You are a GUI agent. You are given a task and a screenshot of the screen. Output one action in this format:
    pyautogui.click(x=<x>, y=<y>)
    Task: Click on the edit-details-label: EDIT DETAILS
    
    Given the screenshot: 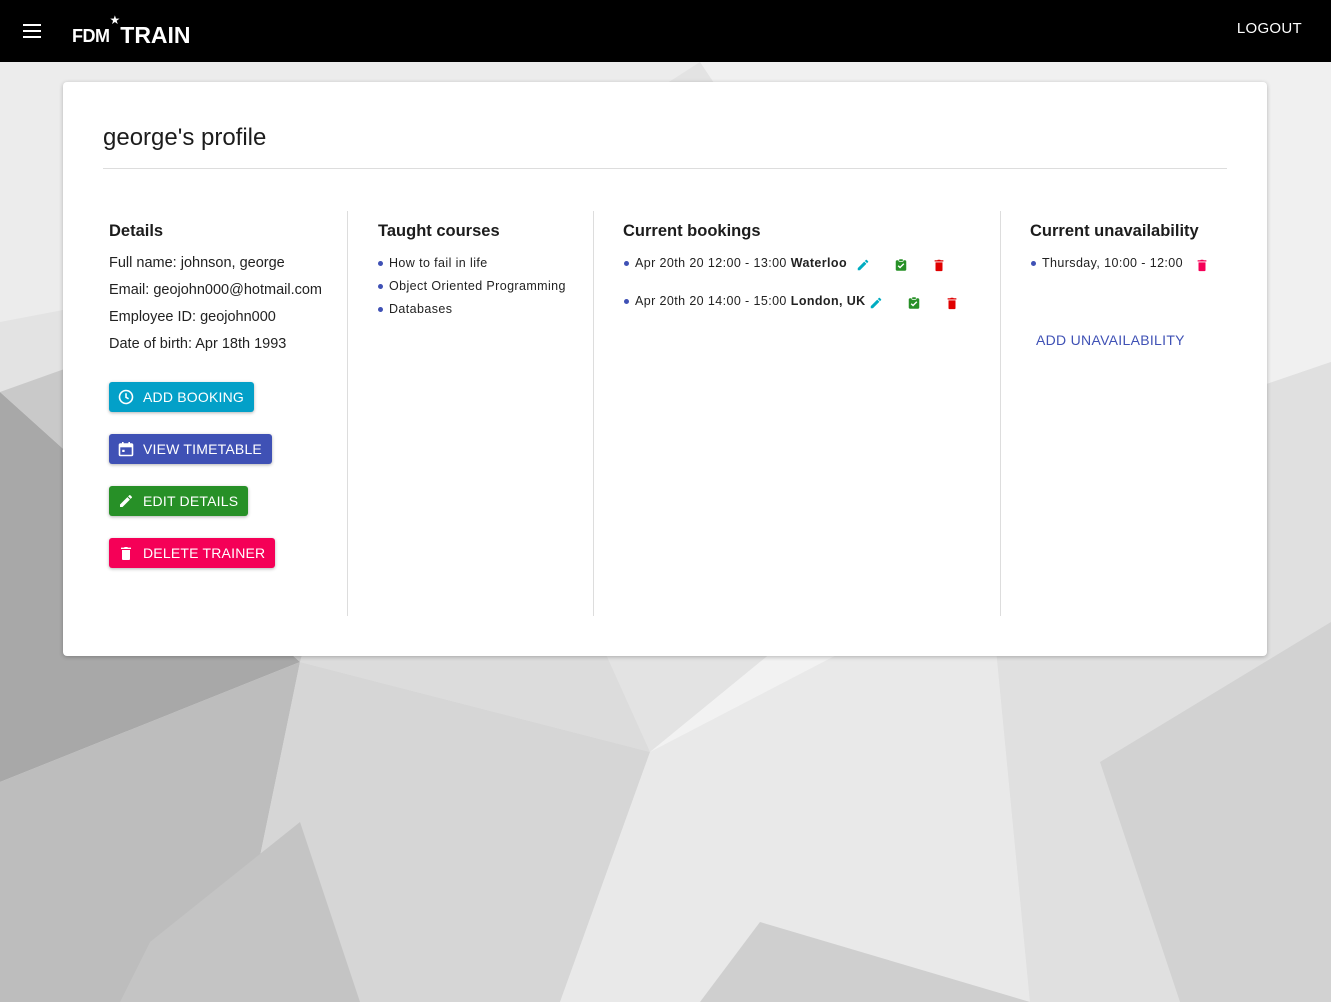 What is the action you would take?
    pyautogui.click(x=191, y=501)
    